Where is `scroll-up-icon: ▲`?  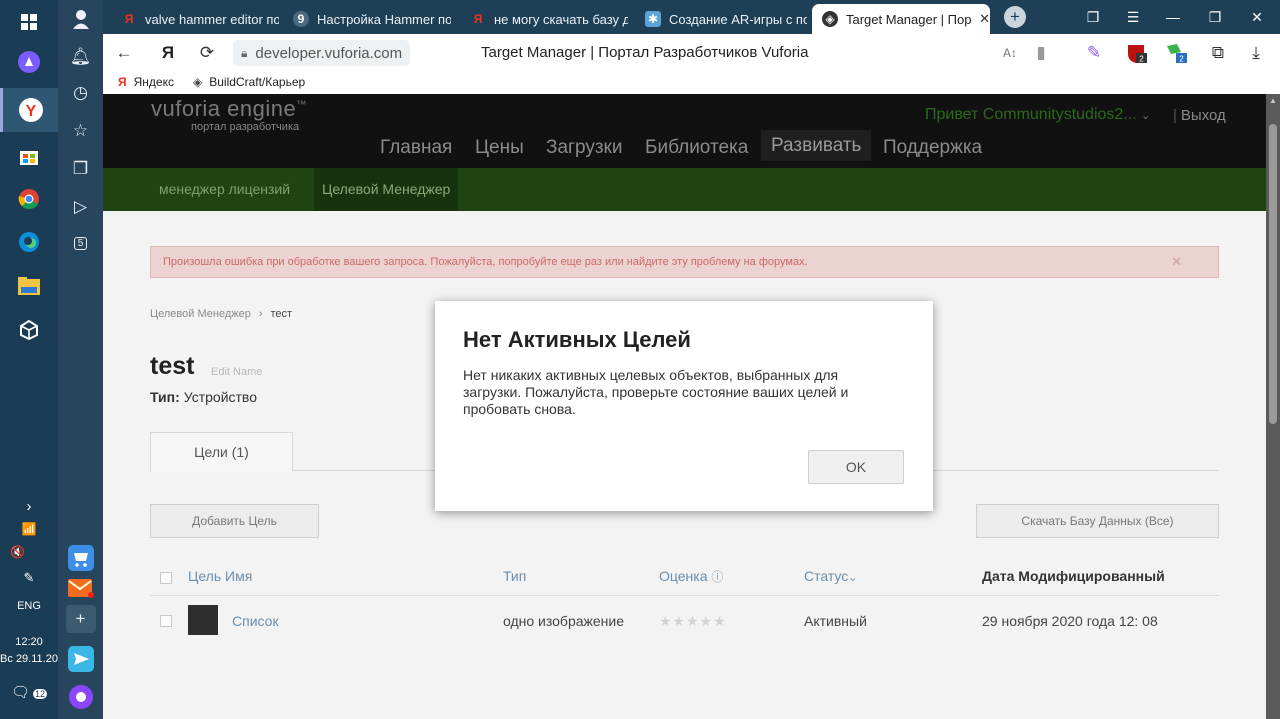
scroll-up-icon: ▲ is located at coordinates (1273, 101).